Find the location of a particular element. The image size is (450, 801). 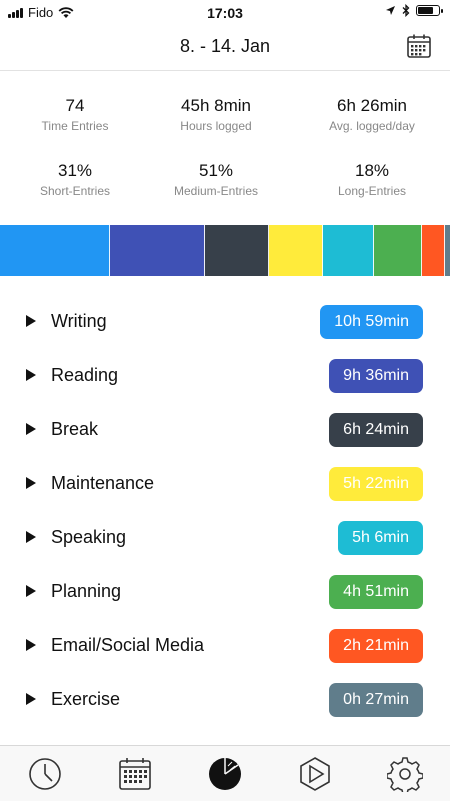

status-icons is located at coordinates (414, 10).